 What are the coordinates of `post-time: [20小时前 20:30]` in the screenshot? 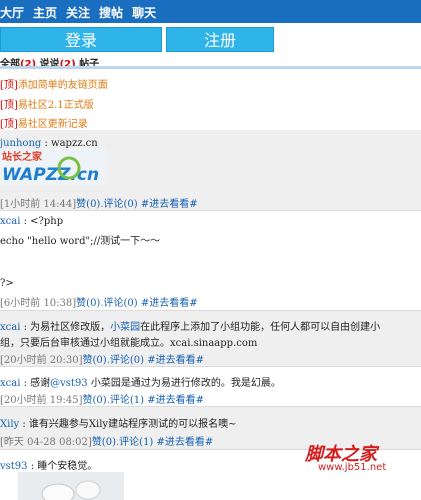 It's located at (41, 360).